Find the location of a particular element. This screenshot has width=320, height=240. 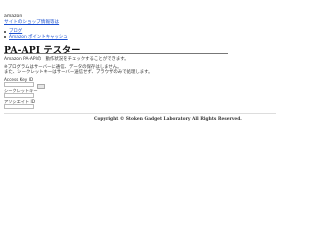

header: amazon サイトのショップ情報等は is located at coordinates (140, 20).